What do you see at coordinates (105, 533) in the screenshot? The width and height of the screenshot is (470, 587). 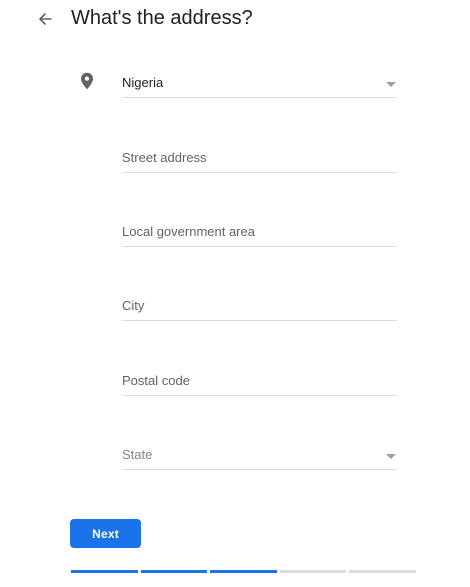 I see `next-button: Next` at bounding box center [105, 533].